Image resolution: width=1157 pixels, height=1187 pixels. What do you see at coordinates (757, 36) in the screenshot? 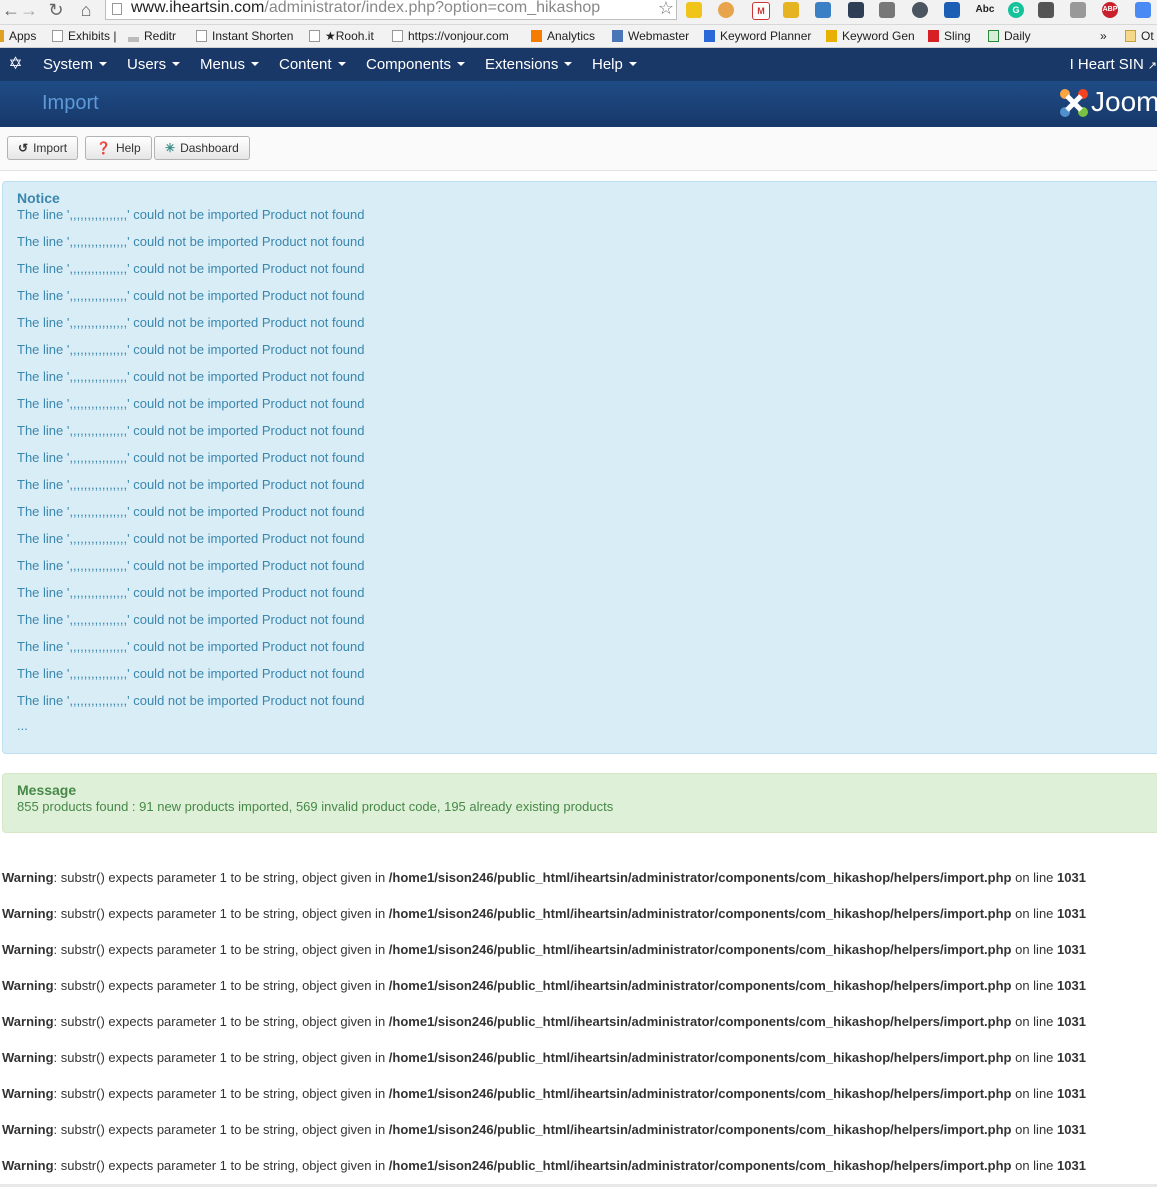
I see `bookmark-keyword-planner: Keyword Planner` at bounding box center [757, 36].